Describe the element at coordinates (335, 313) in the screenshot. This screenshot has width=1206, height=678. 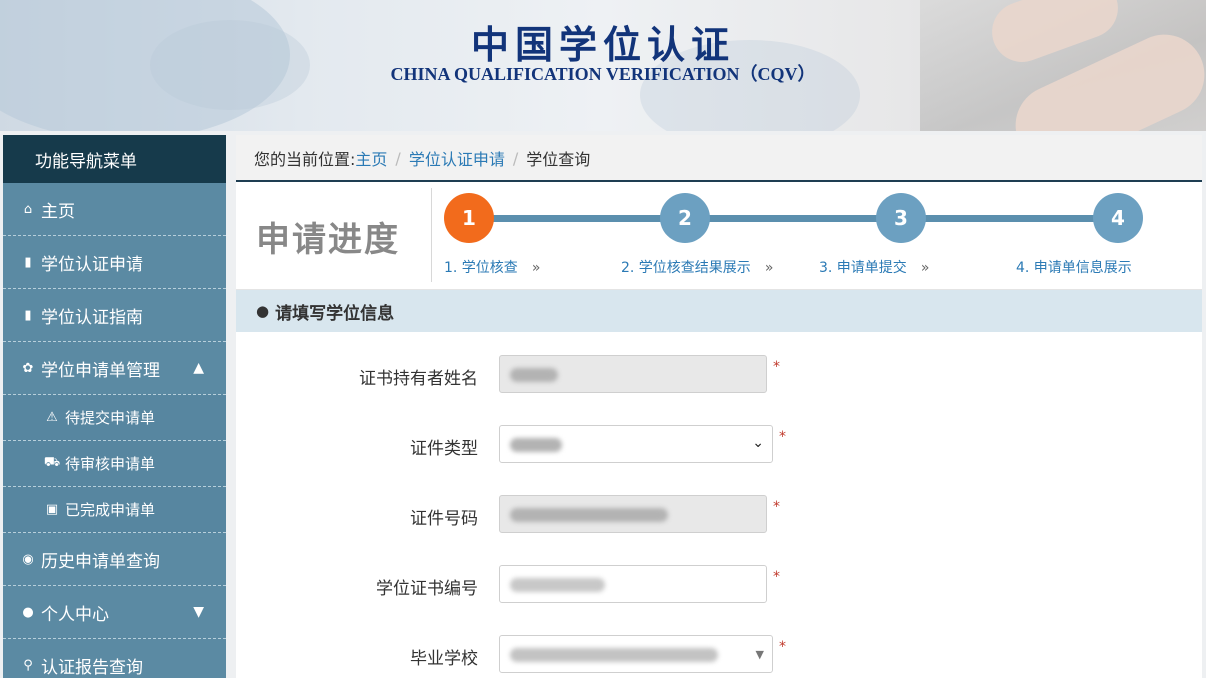
I see `form-section-title: 请填写学位信息` at that location.